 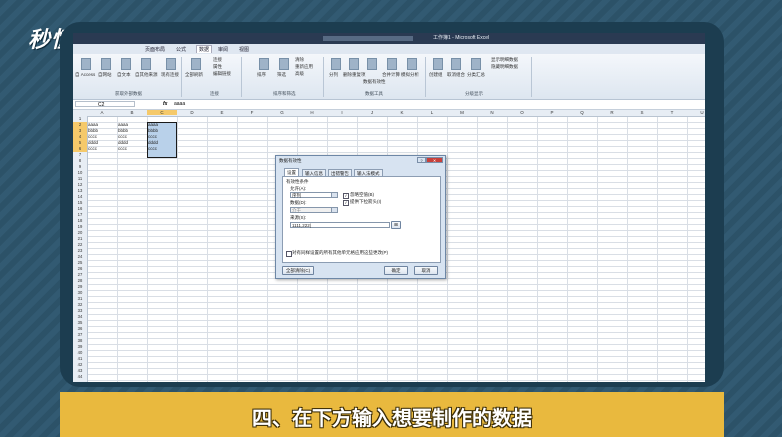 What do you see at coordinates (122, 149) in the screenshot?
I see `cell-b6: cccc` at bounding box center [122, 149].